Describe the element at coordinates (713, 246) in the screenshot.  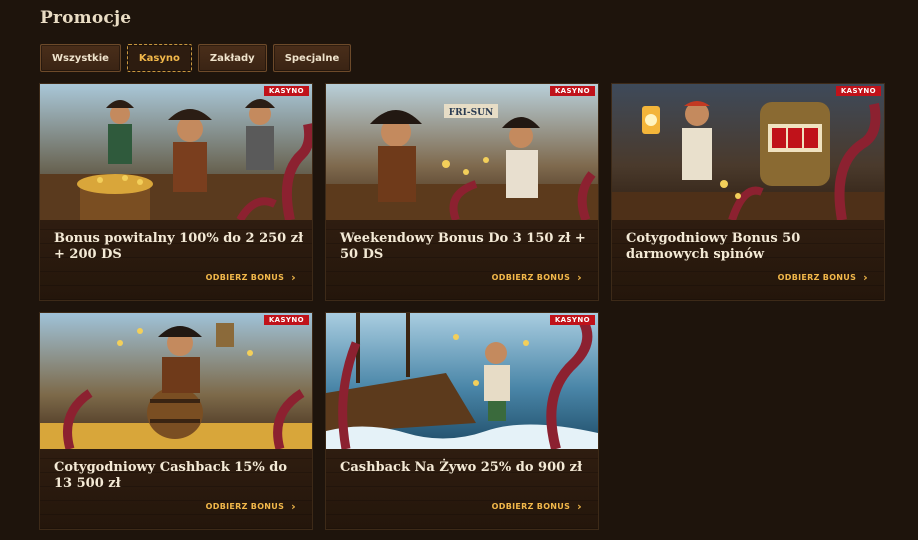
I see `promo-title: Cotygodniowy Bonus 50 darmowych spinów` at that location.